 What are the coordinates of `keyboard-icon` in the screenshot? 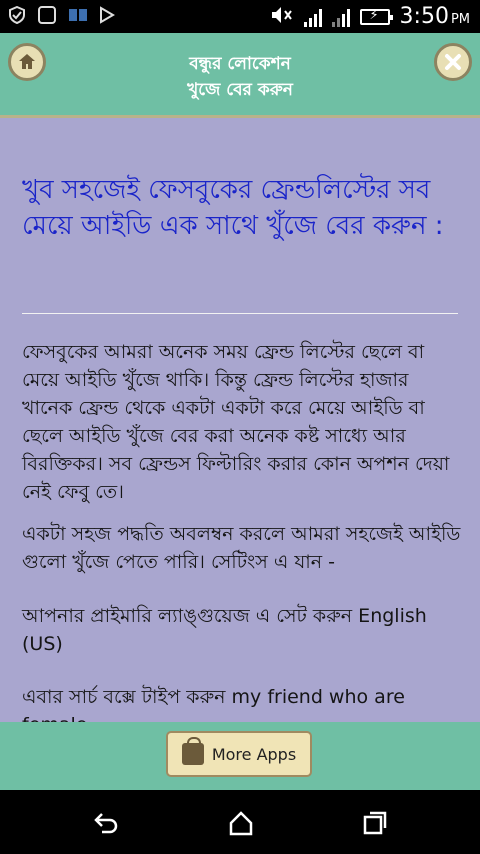 It's located at (47, 15).